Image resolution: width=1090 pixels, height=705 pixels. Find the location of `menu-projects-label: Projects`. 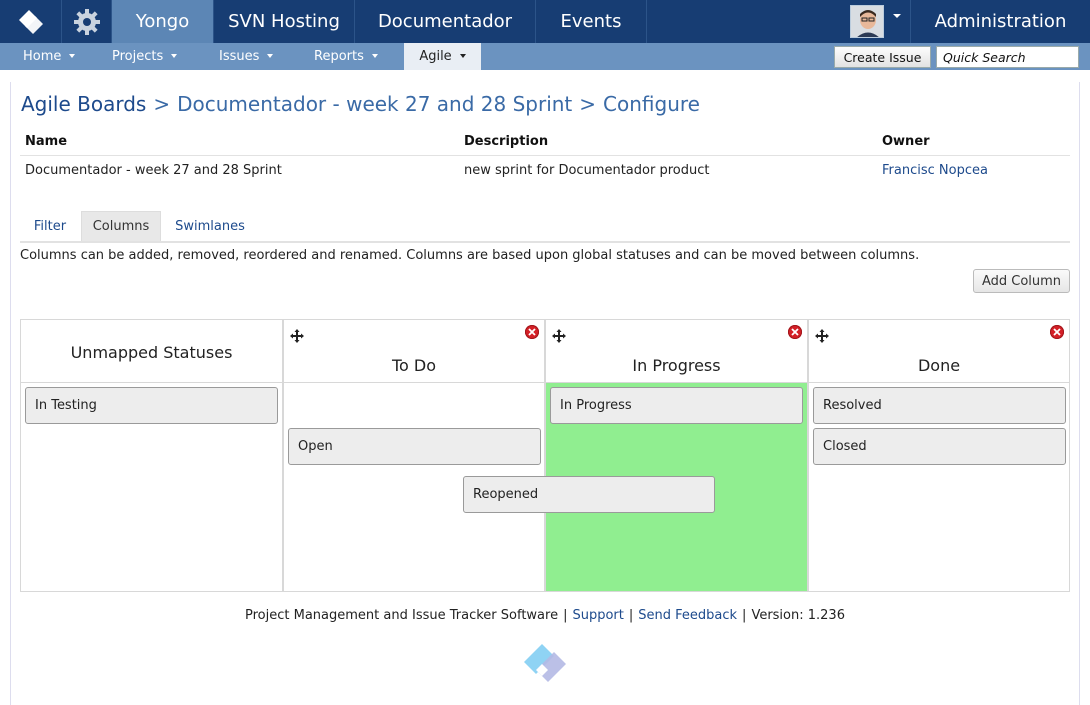

menu-projects-label: Projects is located at coordinates (138, 56).